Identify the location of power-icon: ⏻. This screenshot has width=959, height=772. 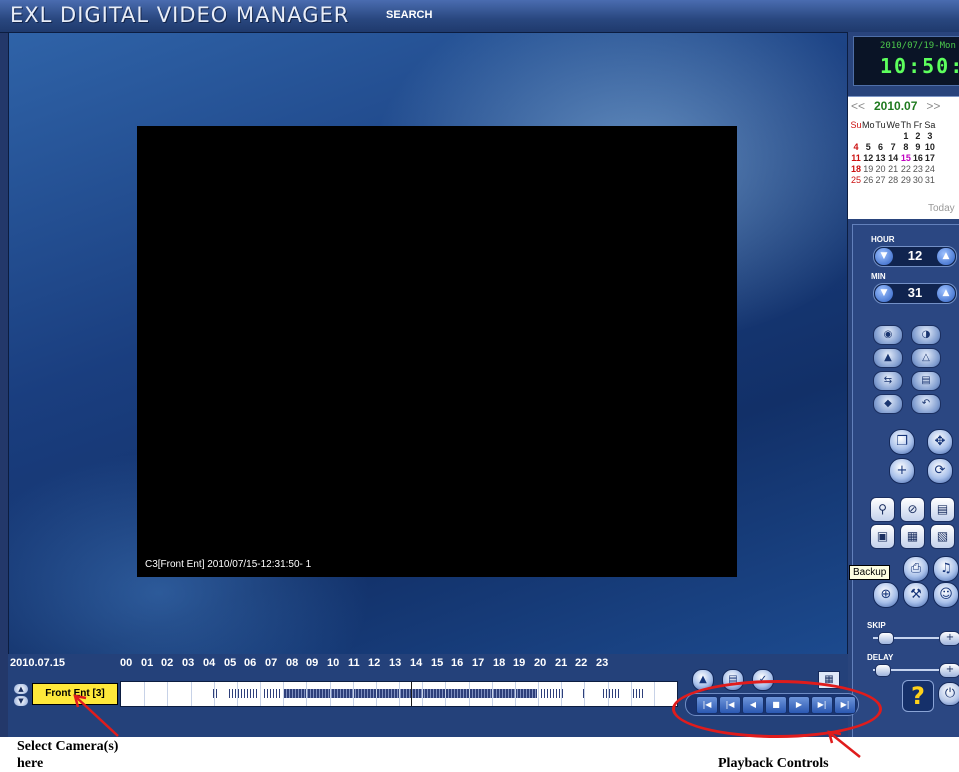
(948, 694).